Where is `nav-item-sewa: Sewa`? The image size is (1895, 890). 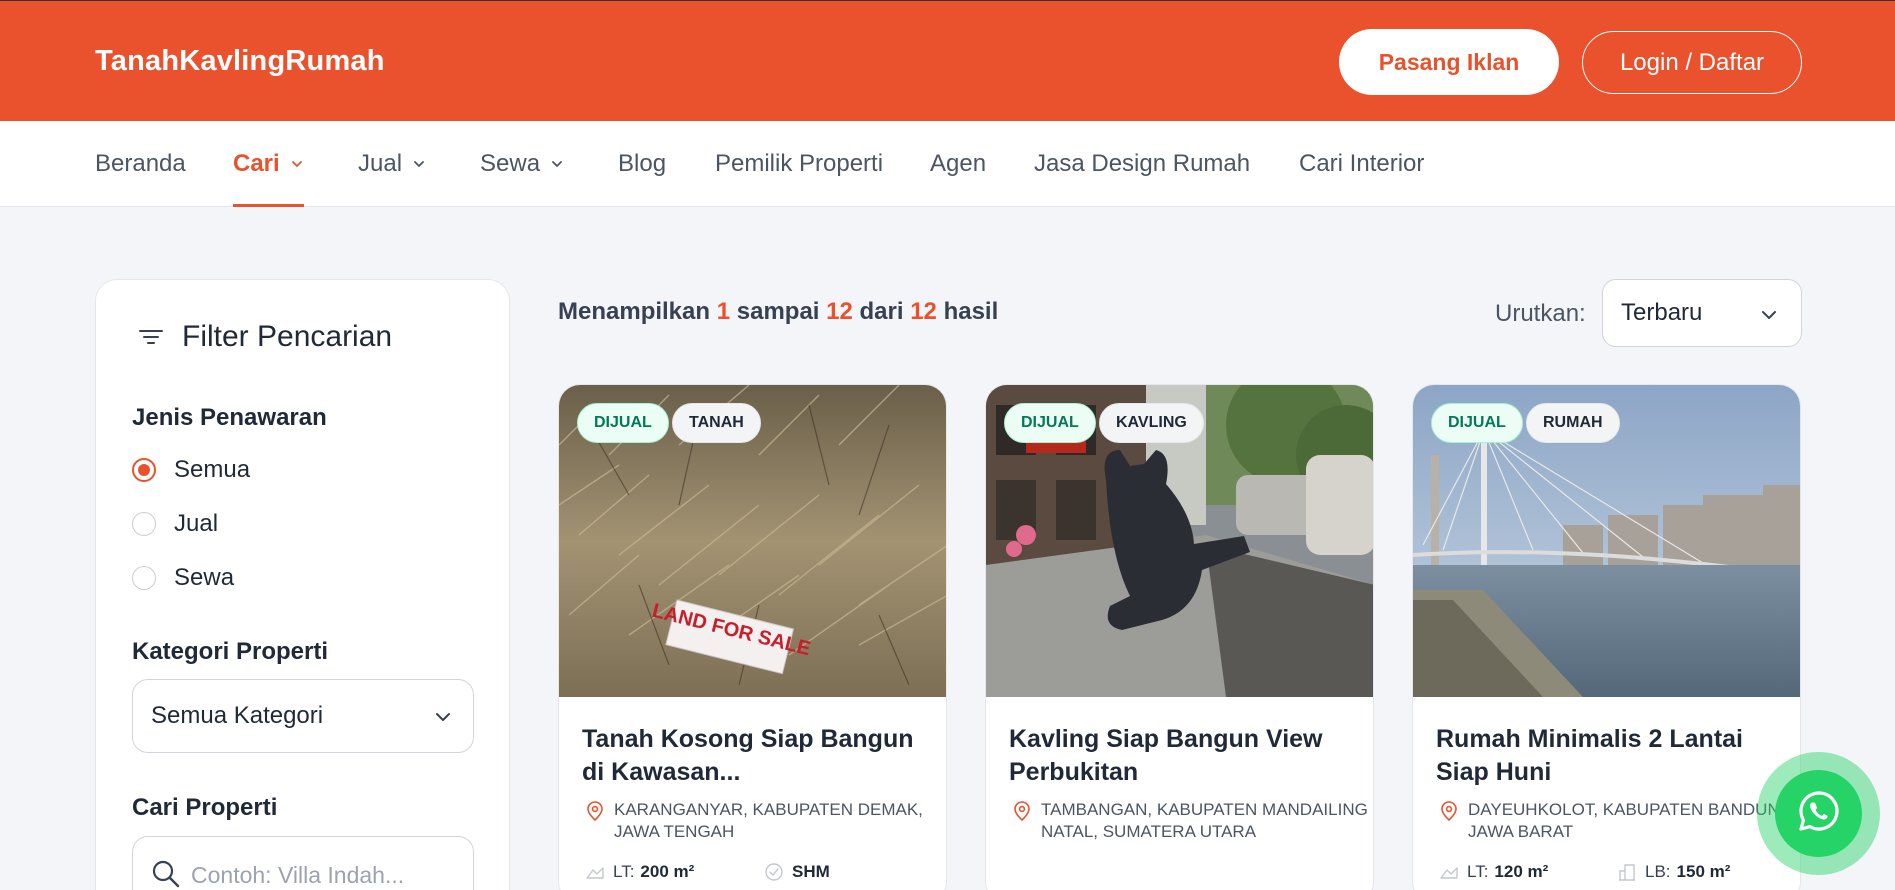 nav-item-sewa: Sewa is located at coordinates (522, 164).